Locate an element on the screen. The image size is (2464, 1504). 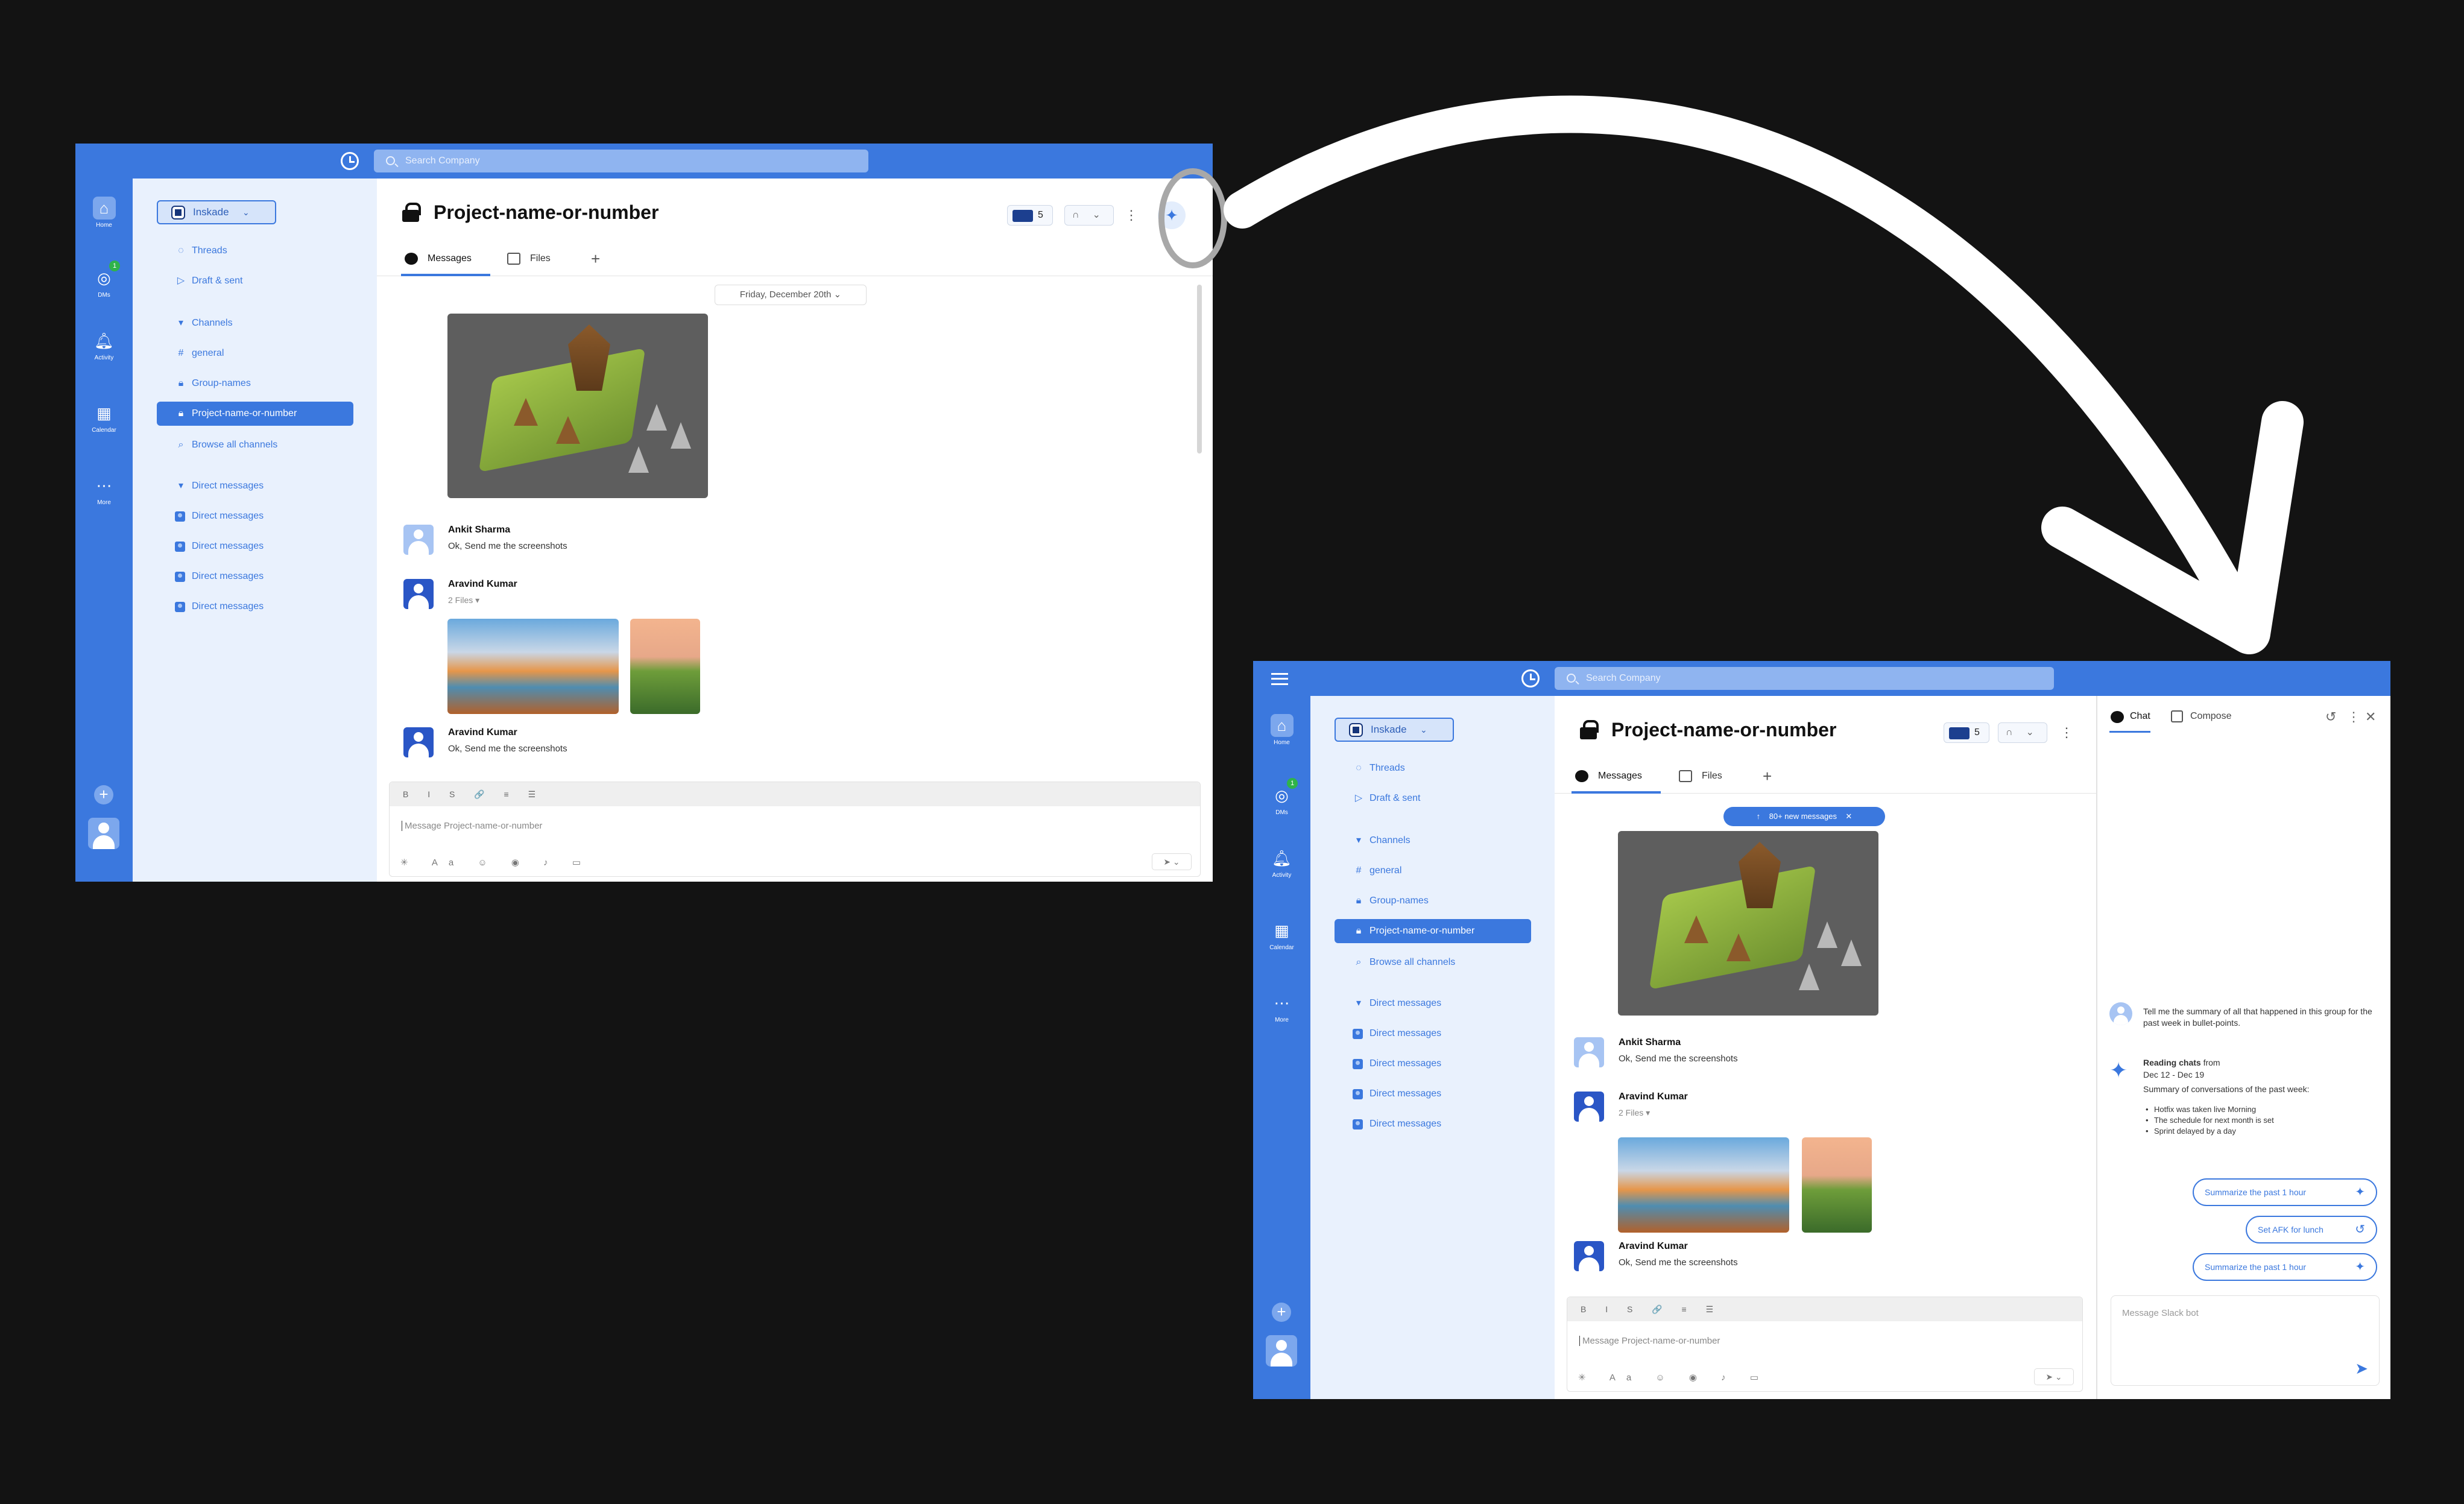
menu-icon is located at coordinates (1279, 679).